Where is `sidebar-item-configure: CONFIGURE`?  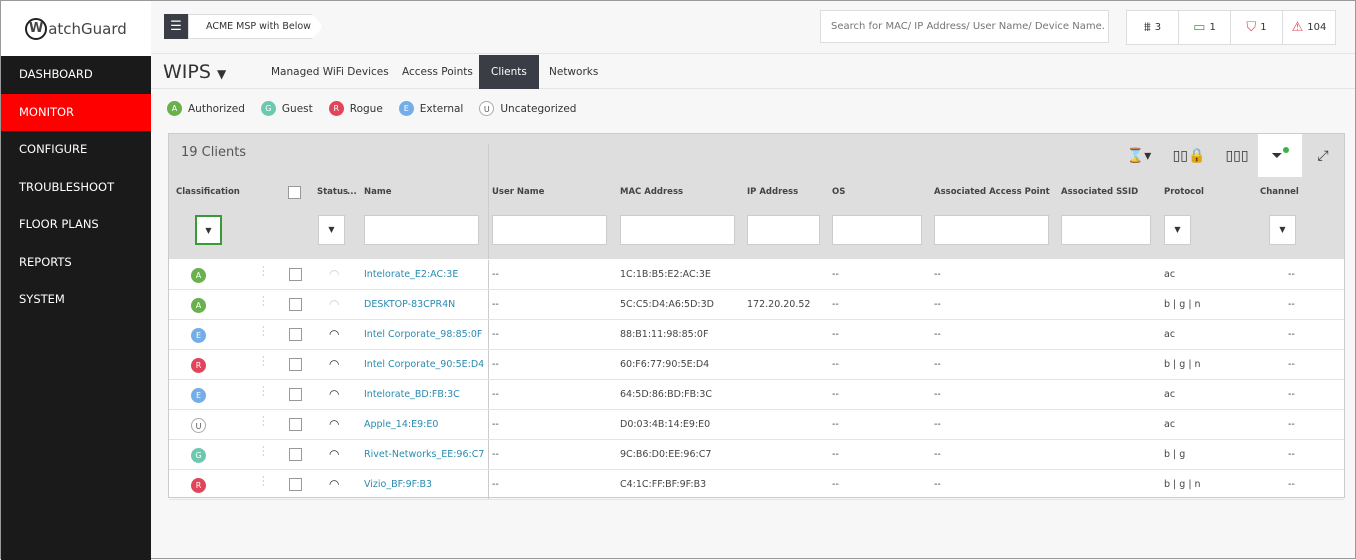
sidebar-item-configure: CONFIGURE is located at coordinates (76, 150).